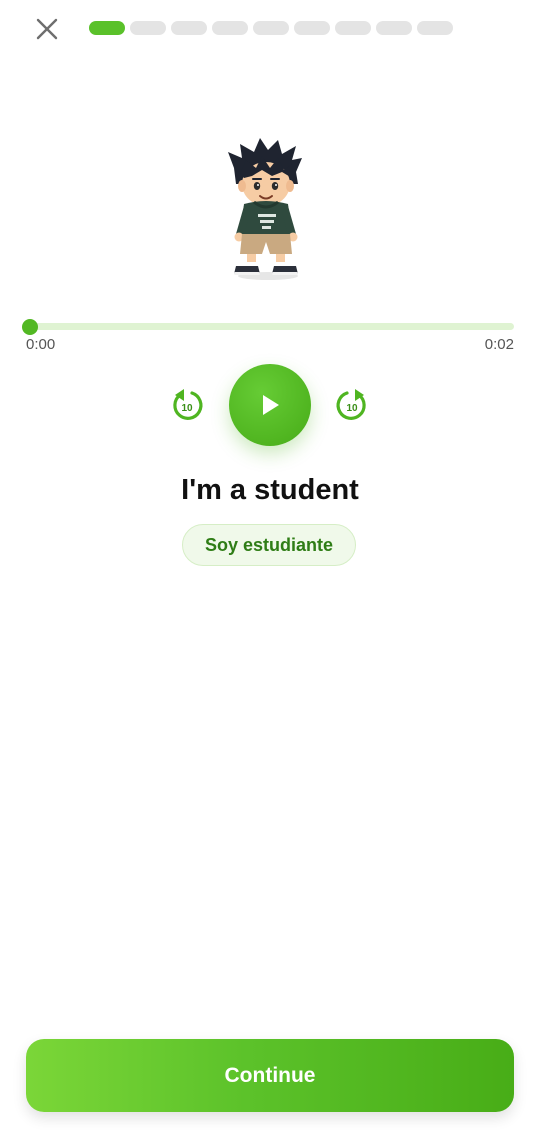  I want to click on audio-scrub-handle, so click(30, 327).